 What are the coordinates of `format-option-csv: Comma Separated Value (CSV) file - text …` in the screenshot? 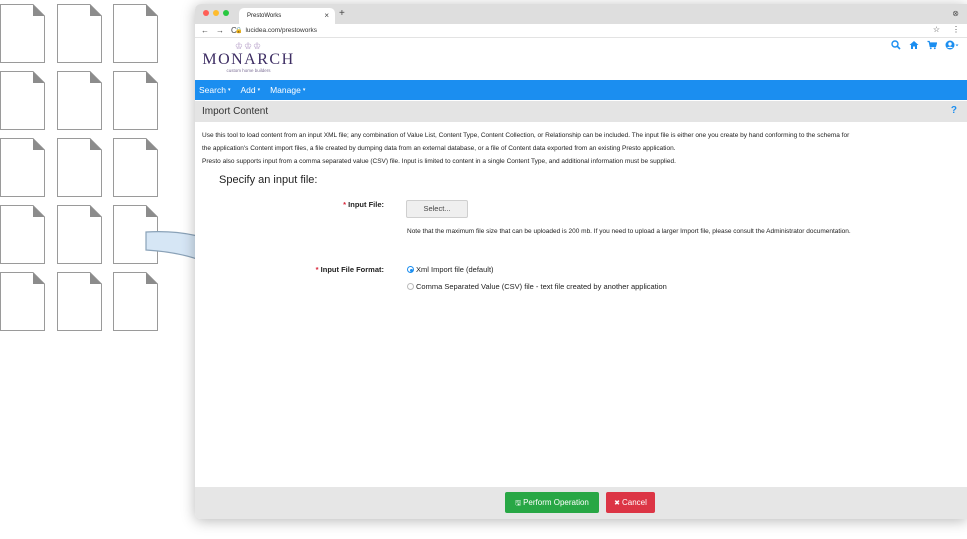 It's located at (537, 286).